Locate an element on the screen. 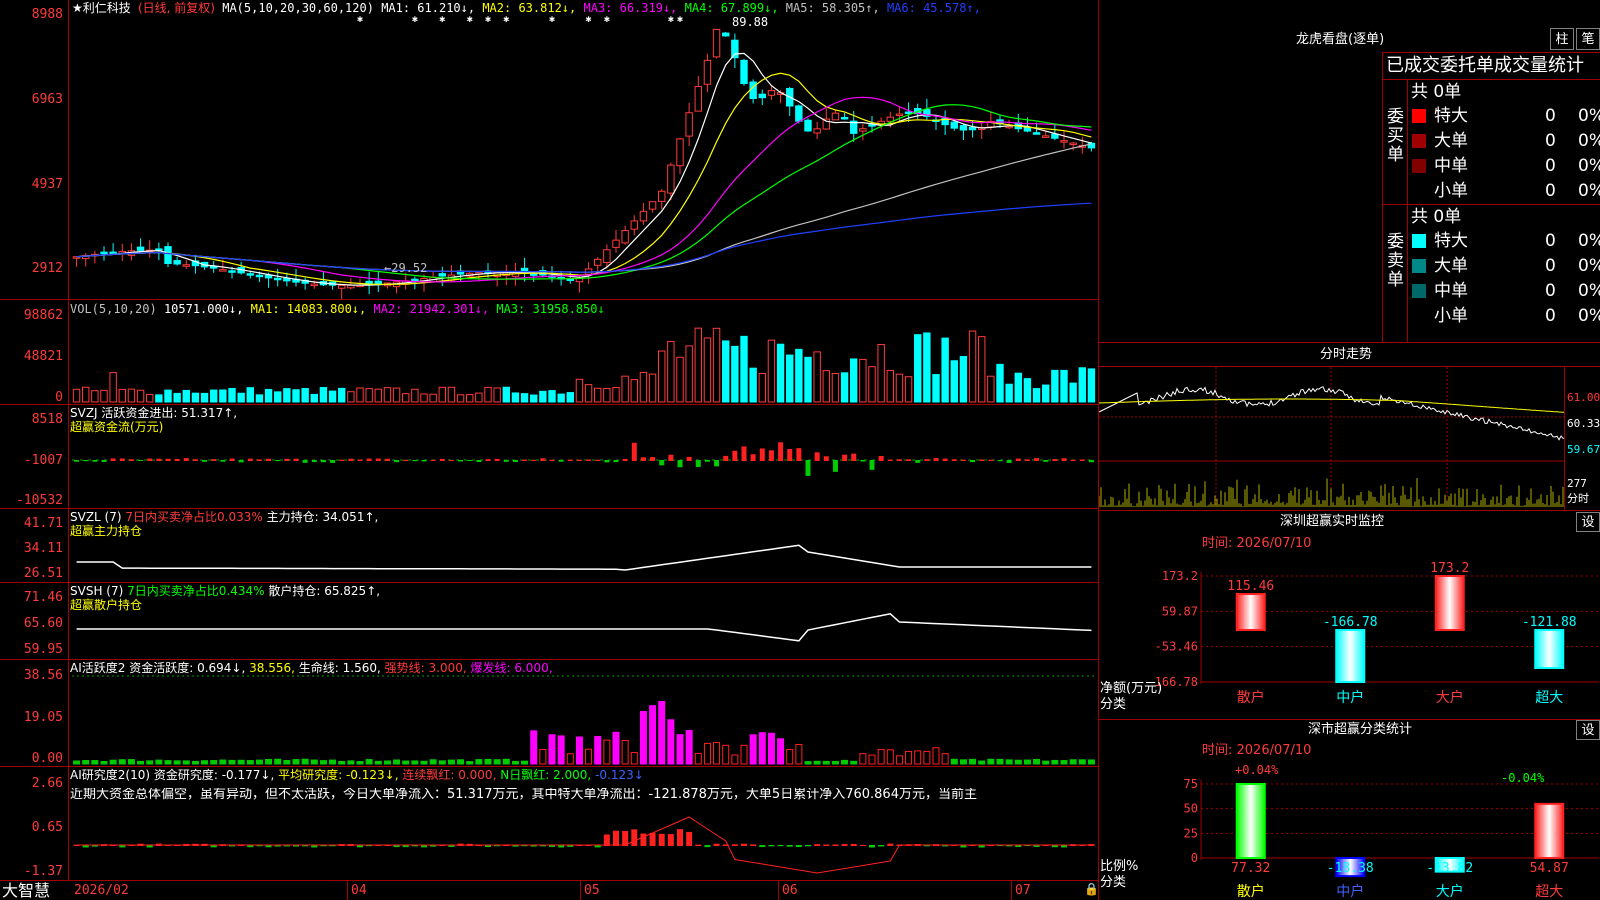  price-tick: 2912 is located at coordinates (47, 268).